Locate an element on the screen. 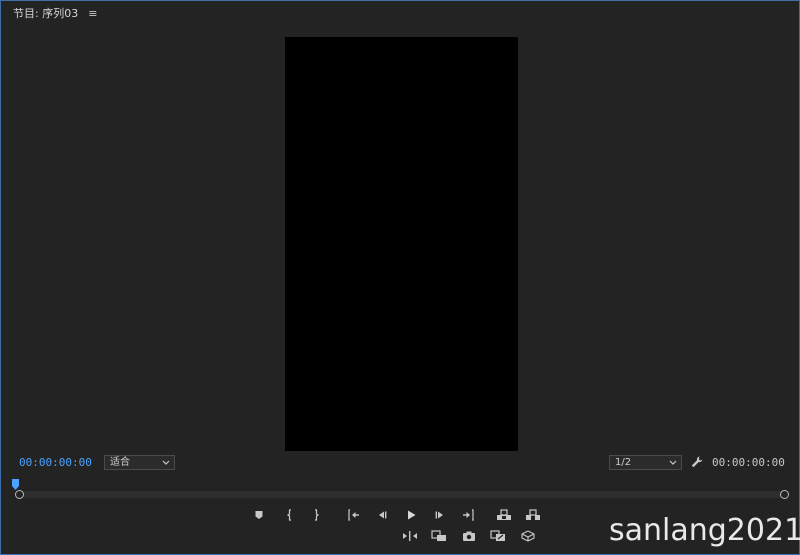 This screenshot has width=800, height=555. comparison-view-button is located at coordinates (498, 536).